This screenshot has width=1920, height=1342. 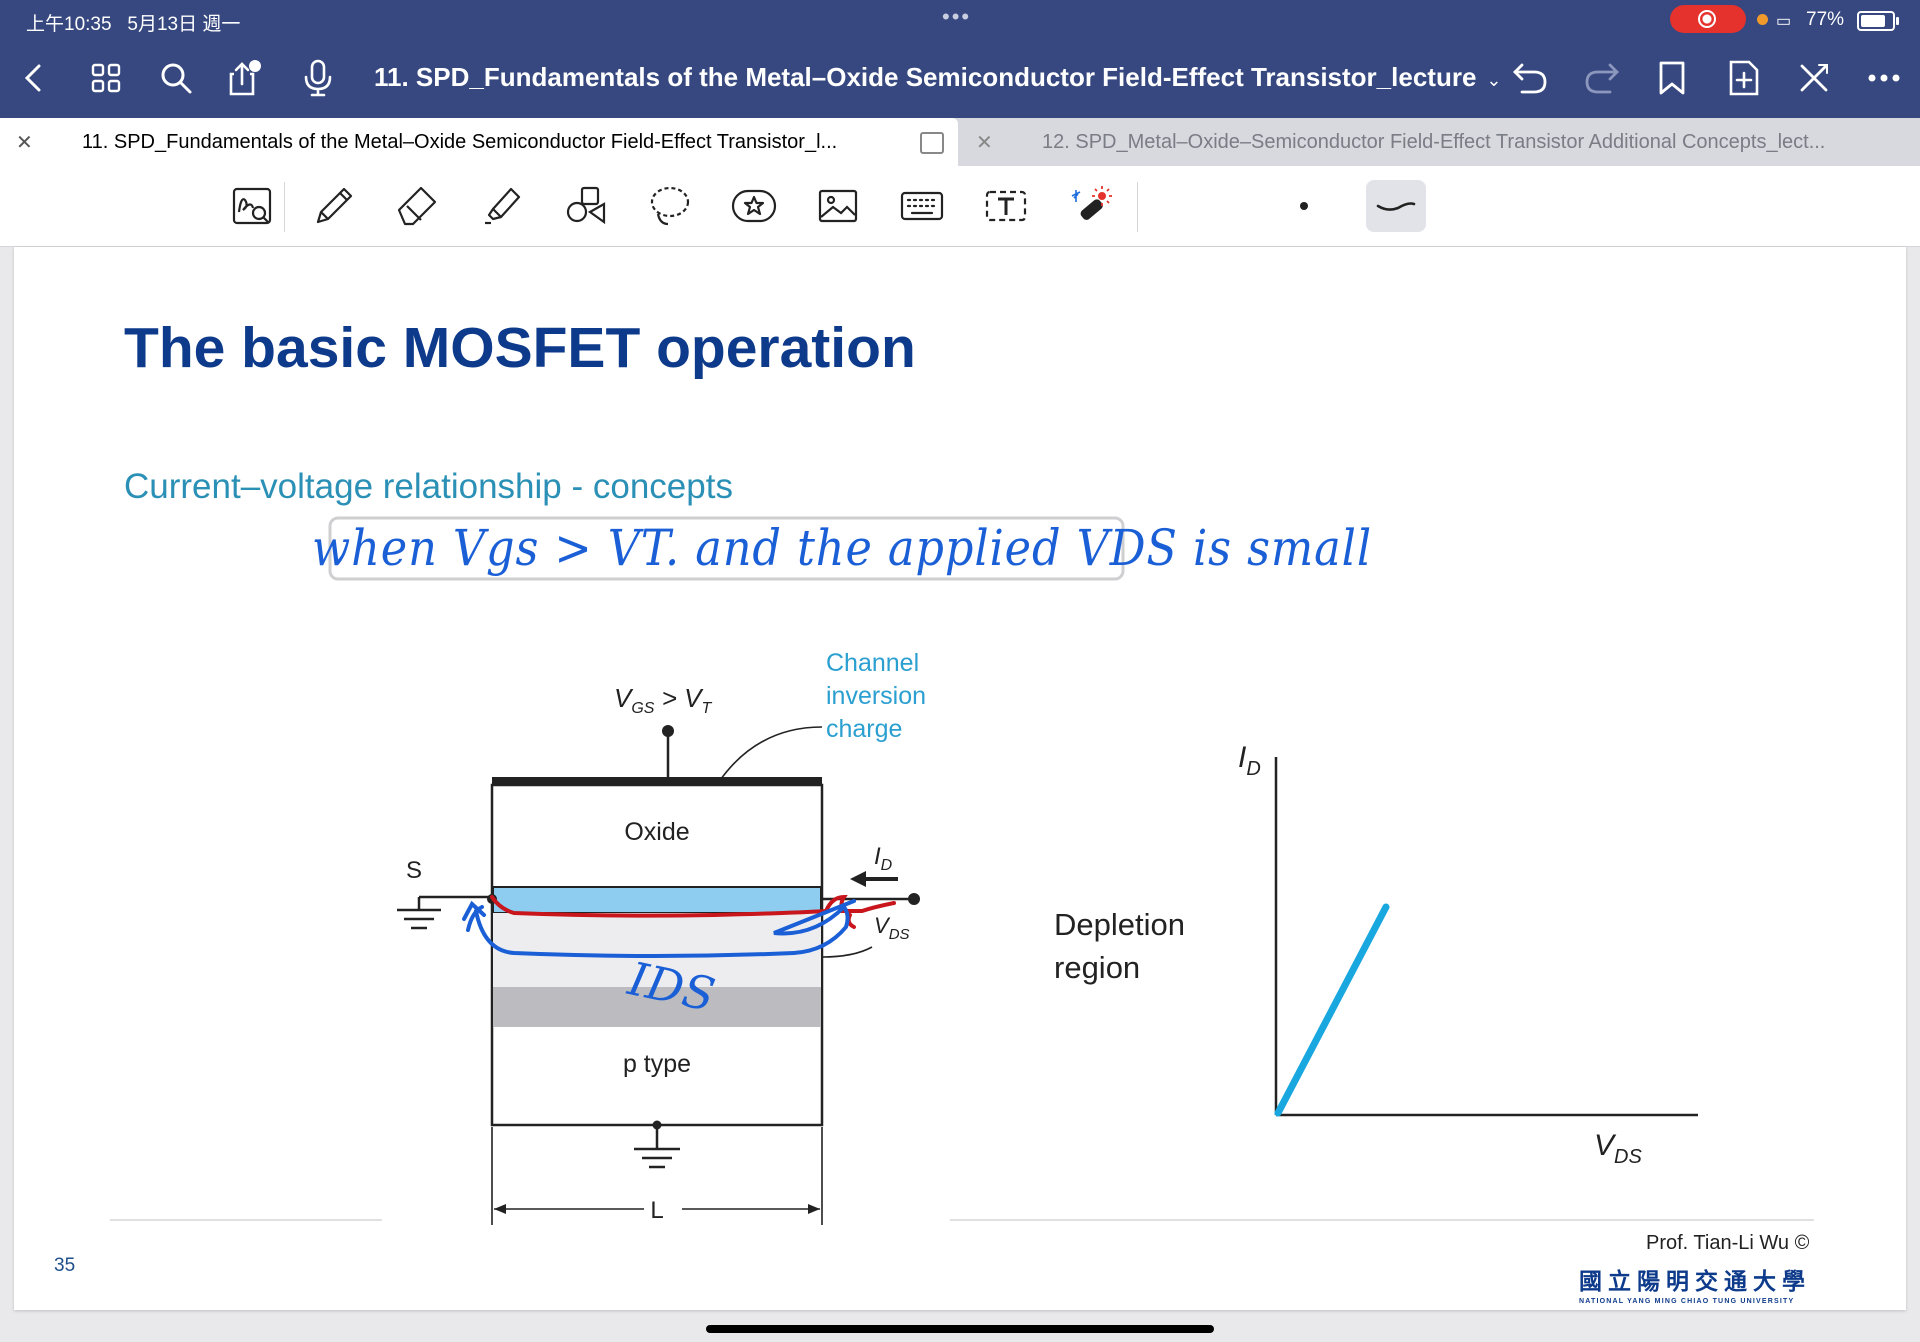 What do you see at coordinates (418, 206) in the screenshot?
I see `eraser-icon` at bounding box center [418, 206].